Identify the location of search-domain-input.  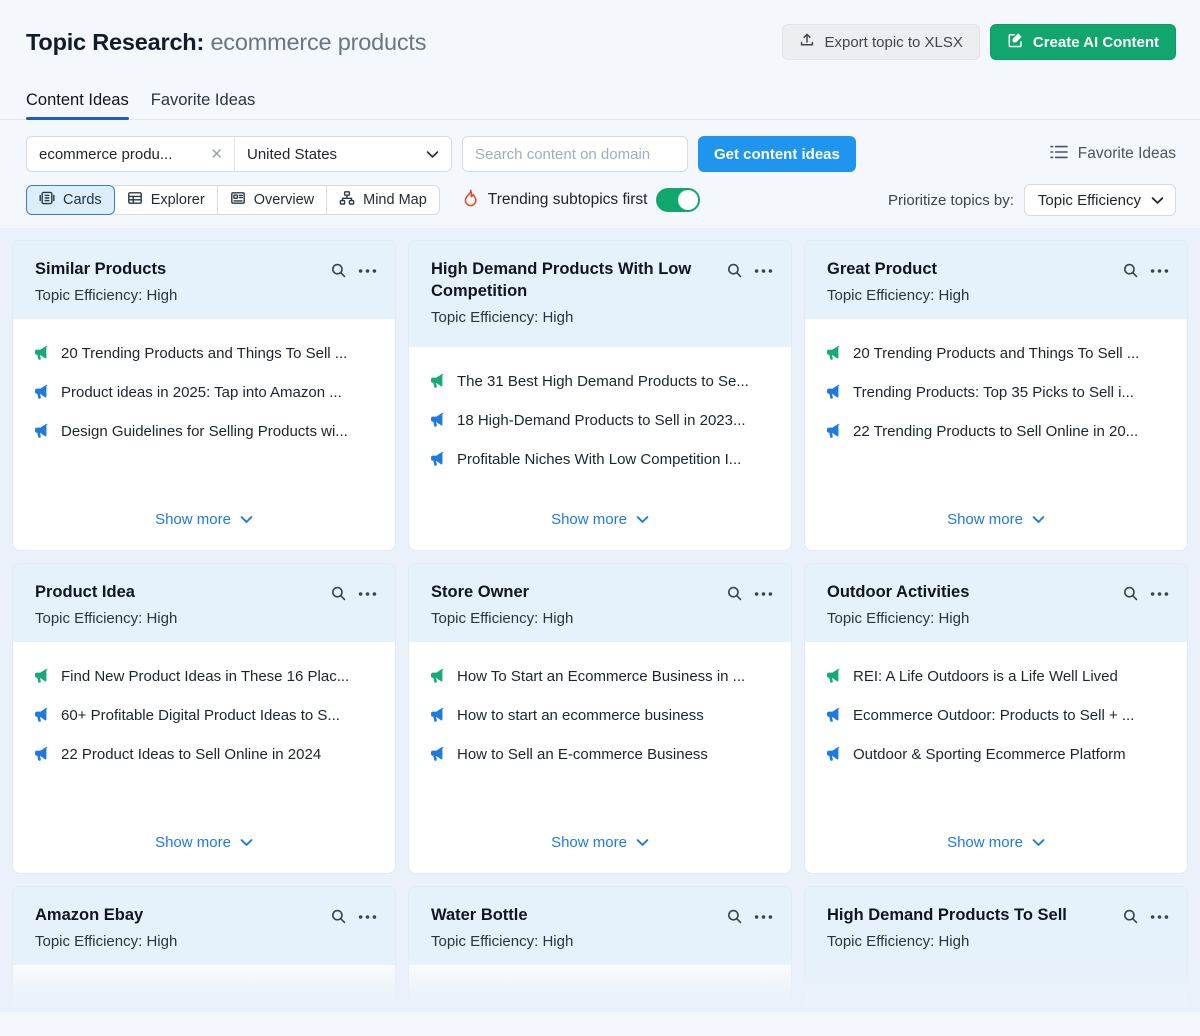
(575, 154).